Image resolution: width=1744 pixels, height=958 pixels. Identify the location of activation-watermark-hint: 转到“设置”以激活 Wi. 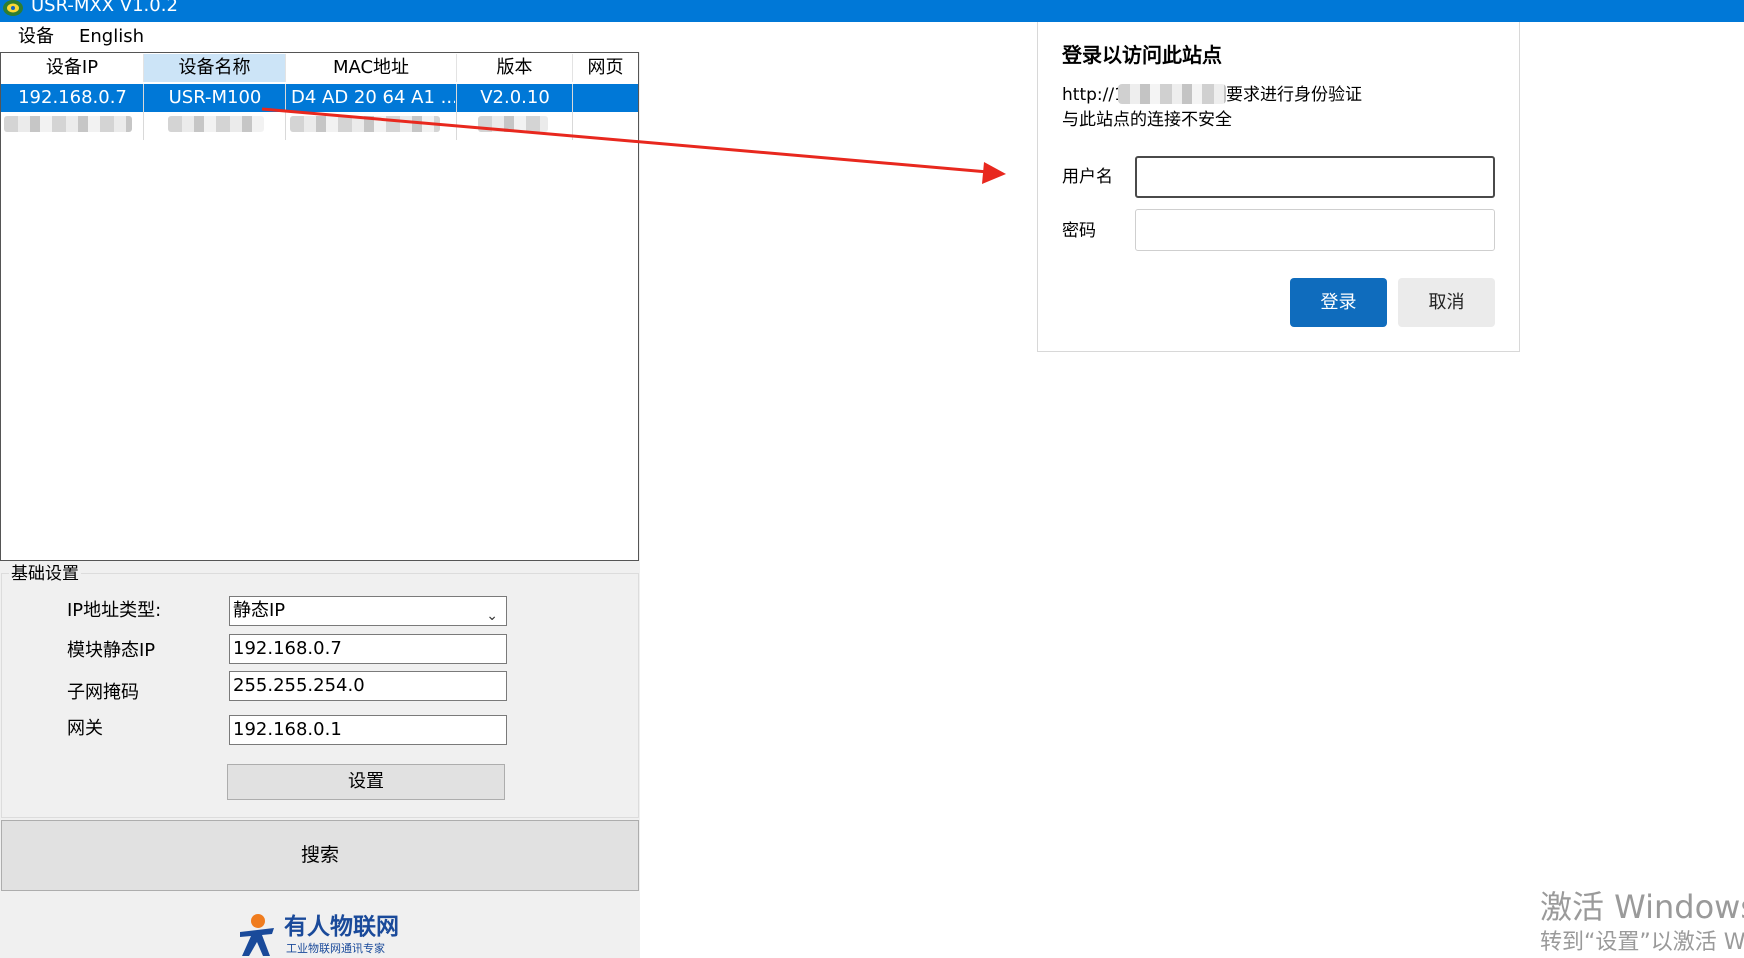
(1642, 942).